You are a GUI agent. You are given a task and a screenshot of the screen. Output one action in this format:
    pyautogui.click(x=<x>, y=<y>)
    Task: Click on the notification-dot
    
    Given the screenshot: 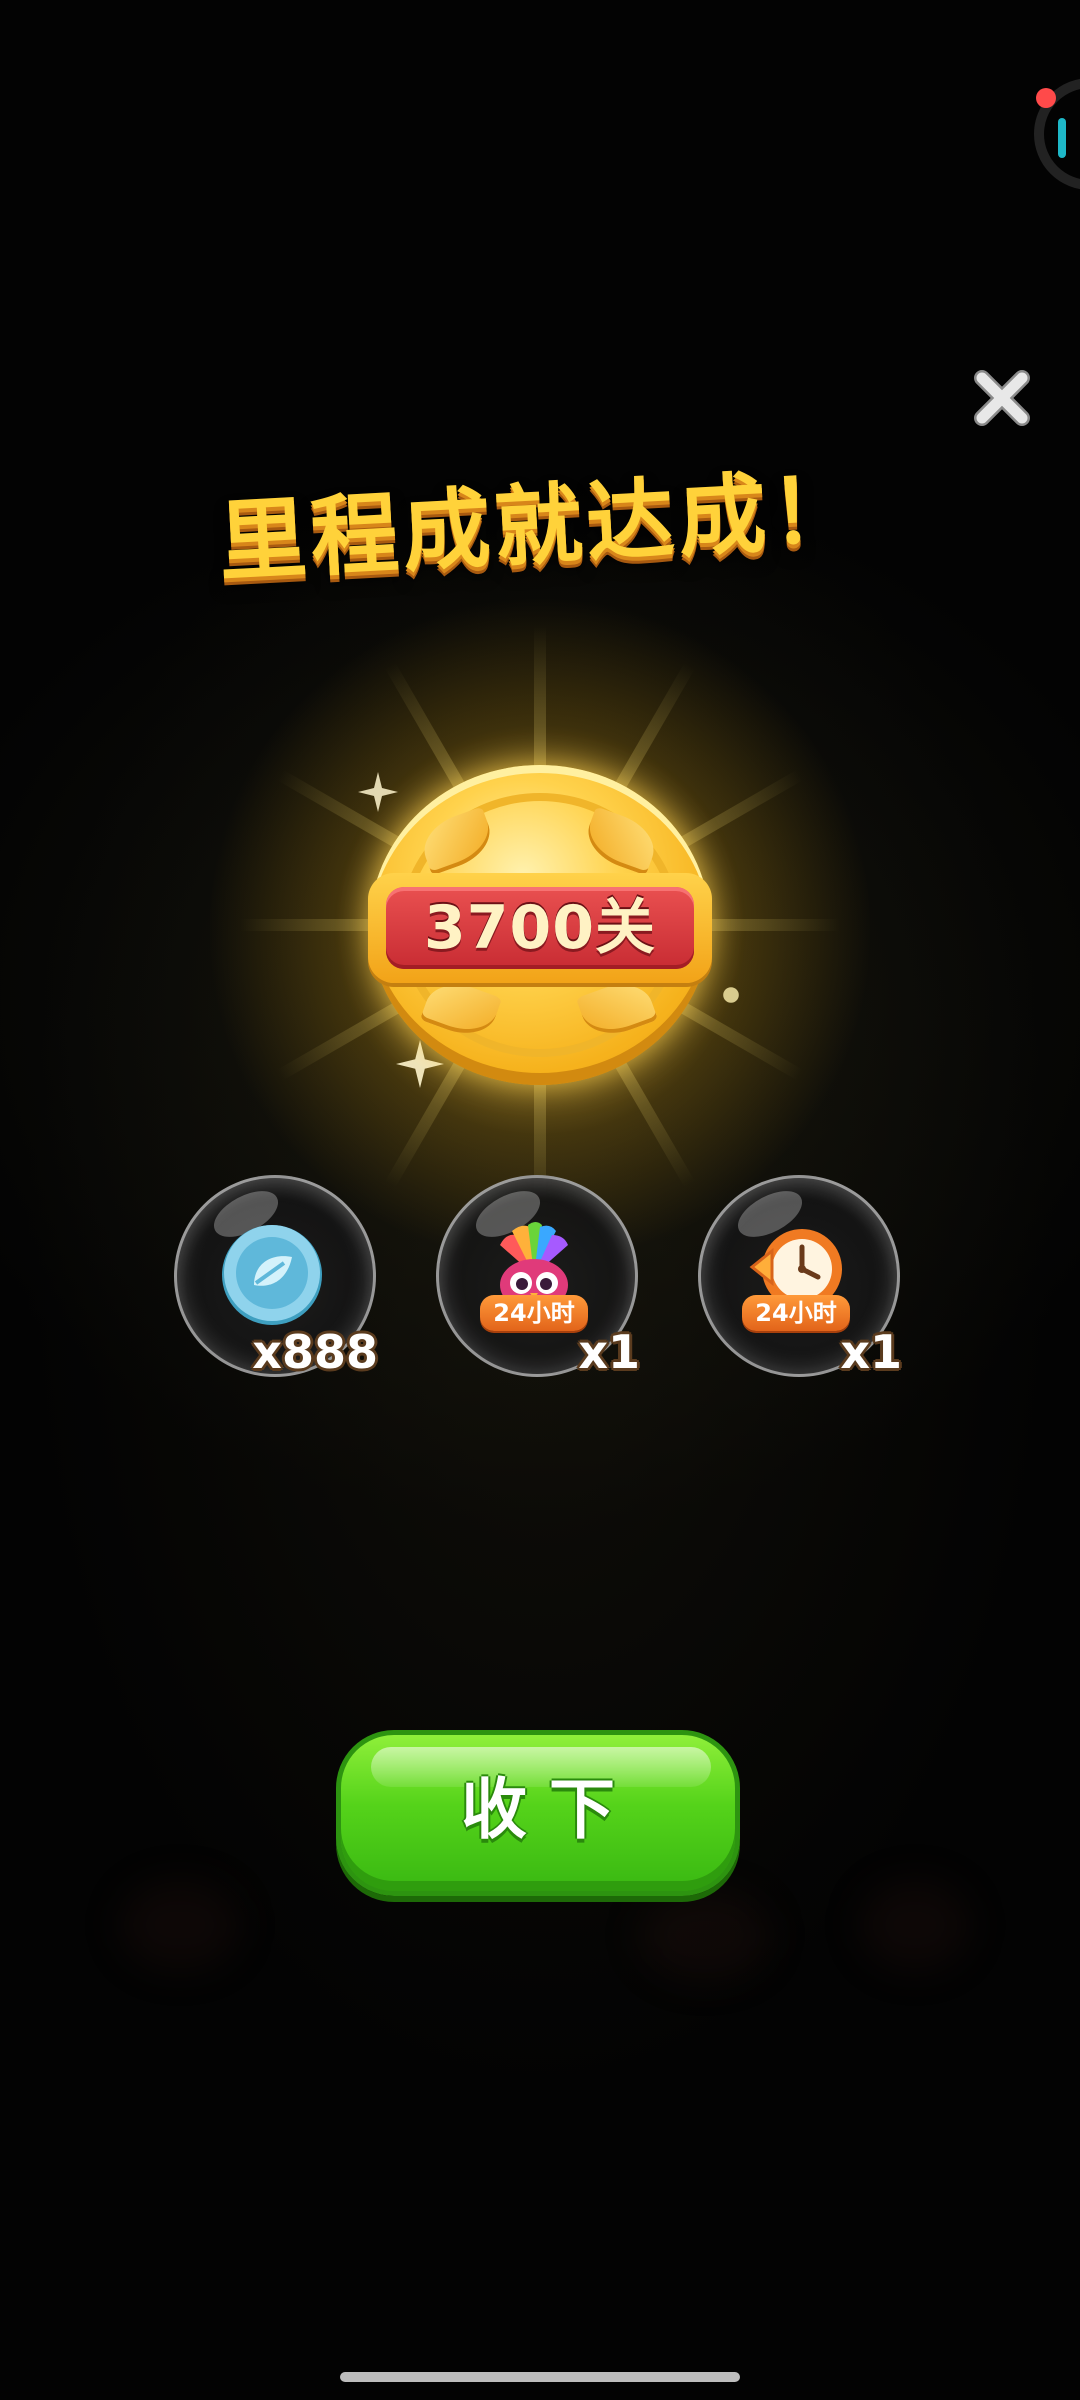 What is the action you would take?
    pyautogui.click(x=1046, y=98)
    